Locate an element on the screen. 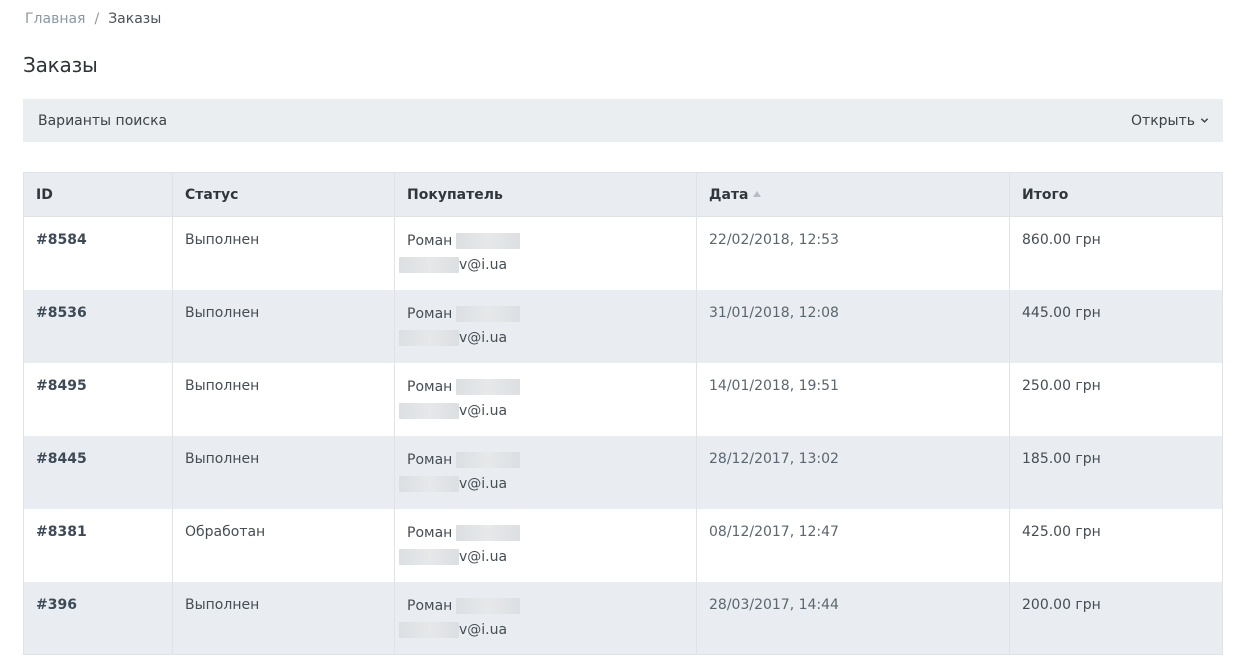 This screenshot has height=663, width=1233. breadcrumb-current: Заказы is located at coordinates (135, 19).